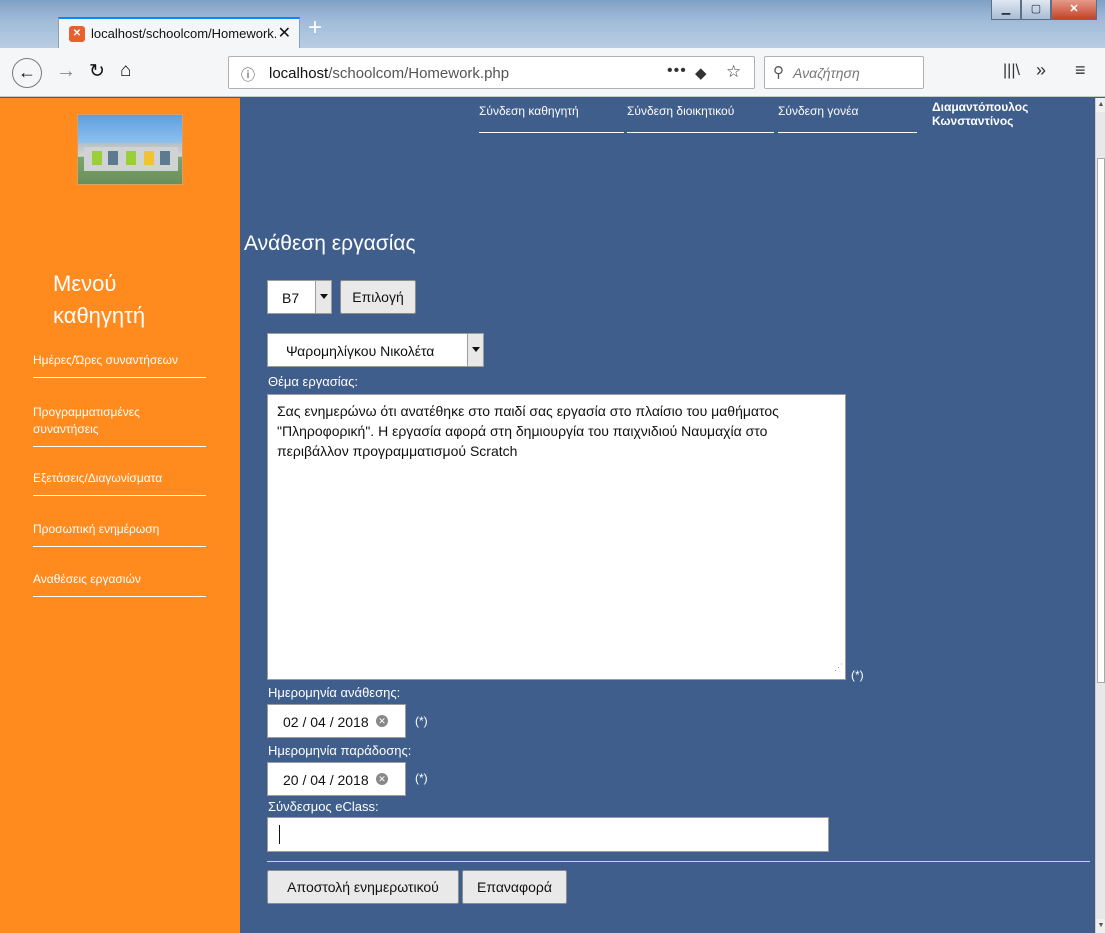  I want to click on user-name: Διαμαντόπουλος Κωνσταντίνος, so click(980, 114).